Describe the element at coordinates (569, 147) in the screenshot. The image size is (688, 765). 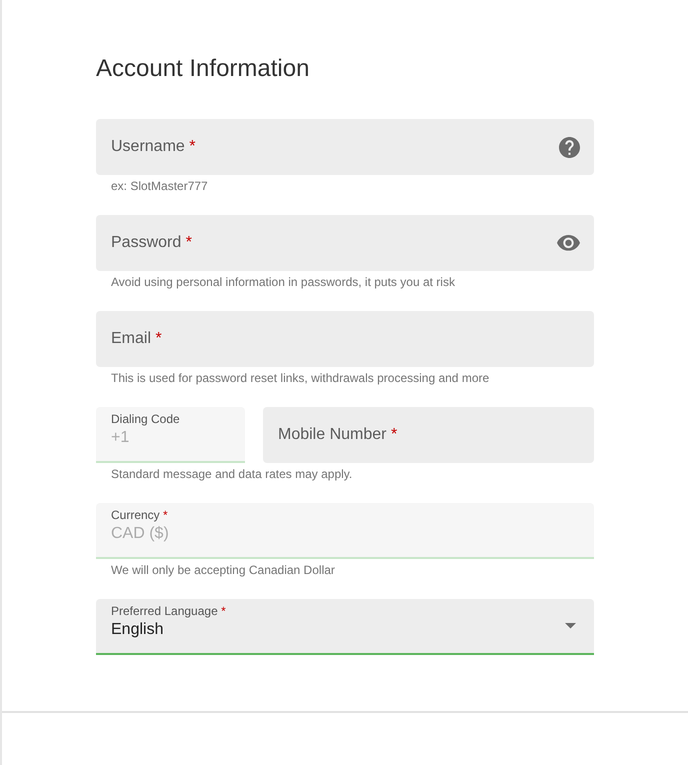
I see `help-icon` at that location.